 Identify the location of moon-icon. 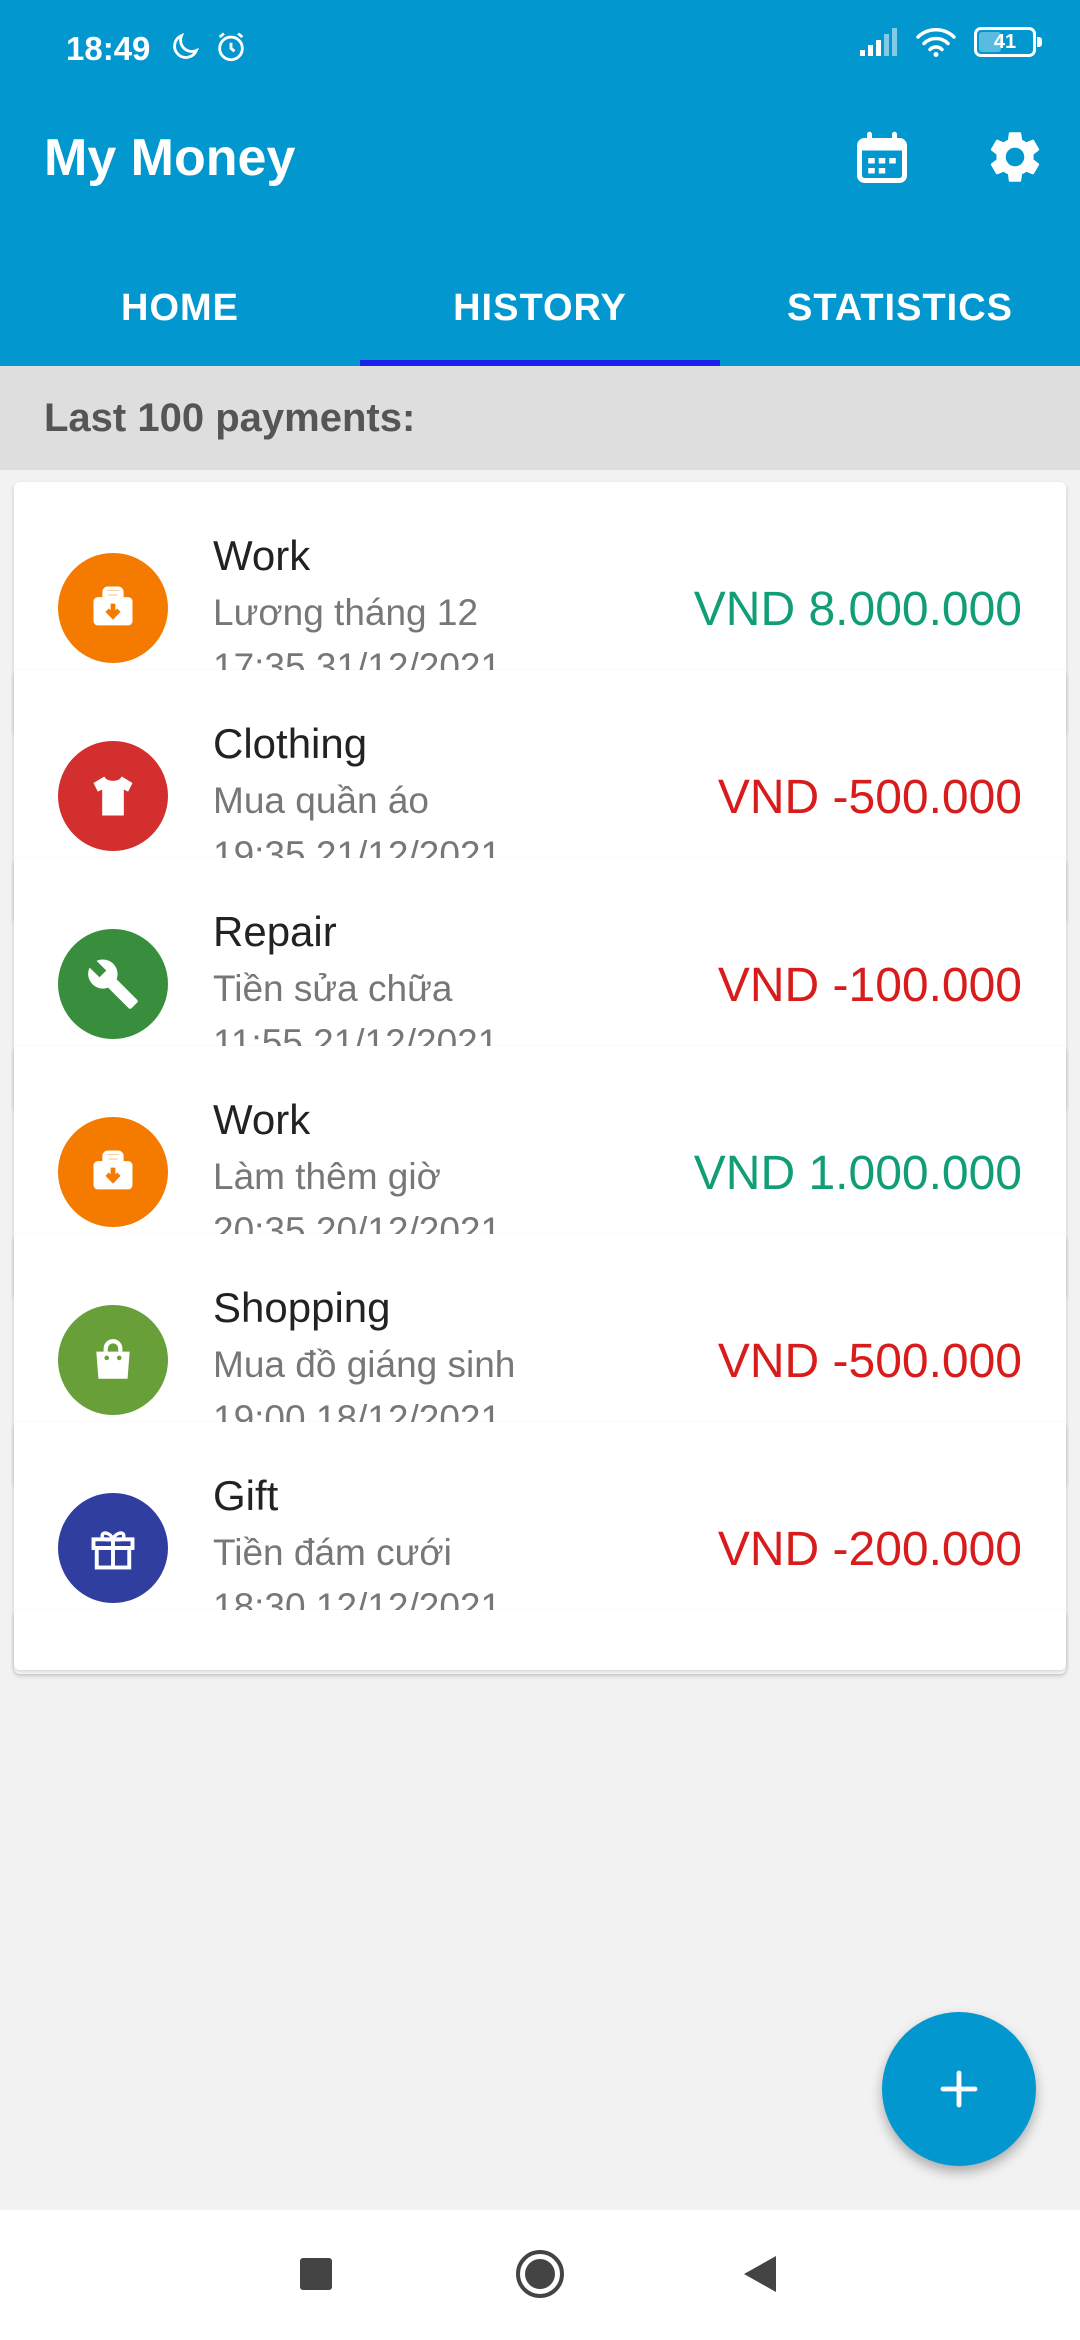
(186, 45).